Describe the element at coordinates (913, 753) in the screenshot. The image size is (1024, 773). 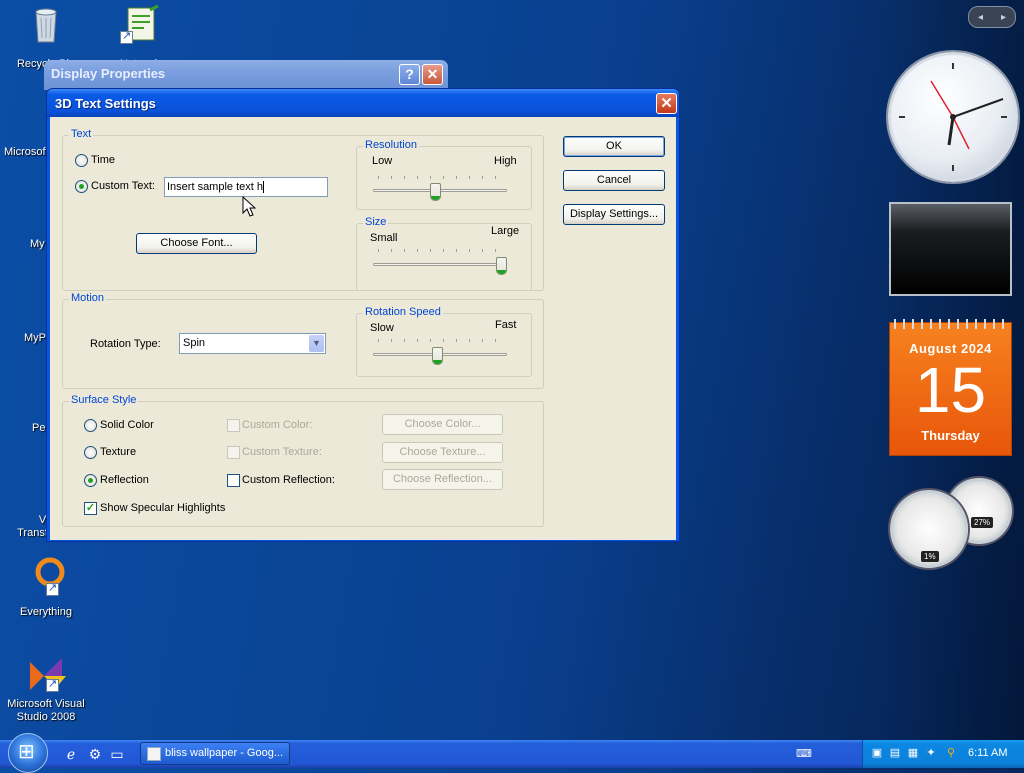
I see `monitor-tray-icon: ▦` at that location.